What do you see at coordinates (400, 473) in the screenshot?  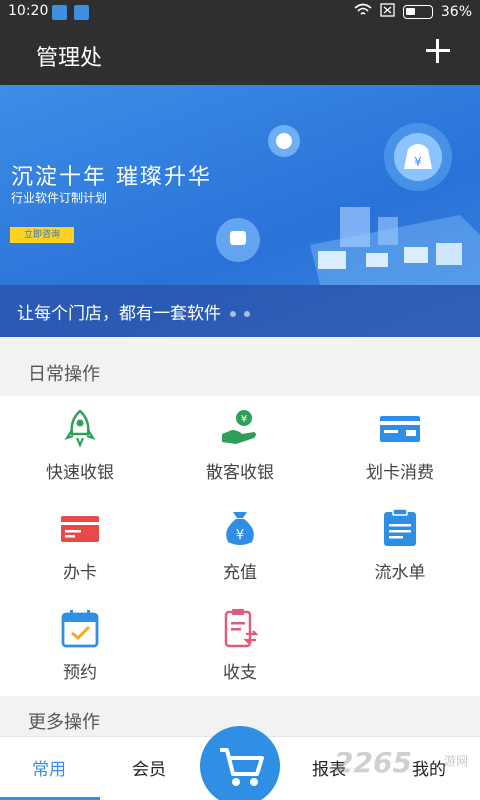 I see `action-label: 划卡消费` at bounding box center [400, 473].